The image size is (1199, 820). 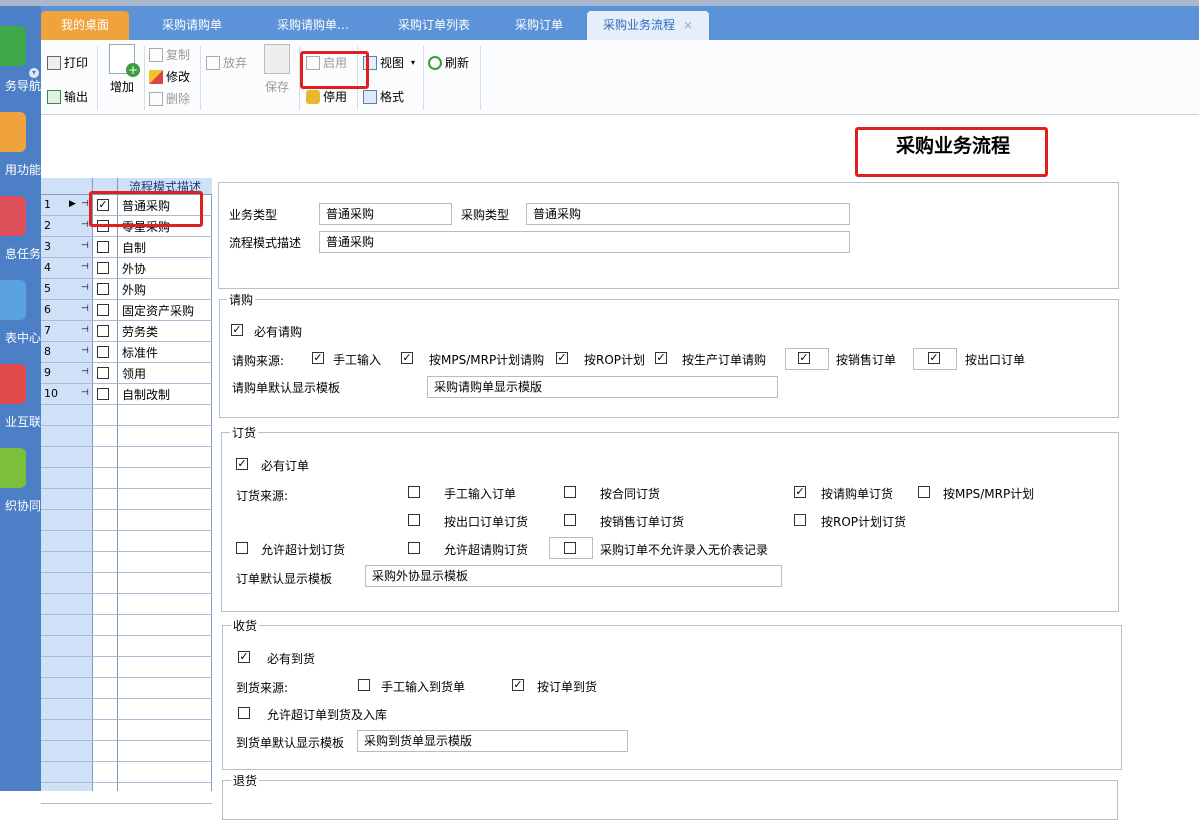 What do you see at coordinates (539, 25) in the screenshot?
I see `tab-purchase-order: 采购订单` at bounding box center [539, 25].